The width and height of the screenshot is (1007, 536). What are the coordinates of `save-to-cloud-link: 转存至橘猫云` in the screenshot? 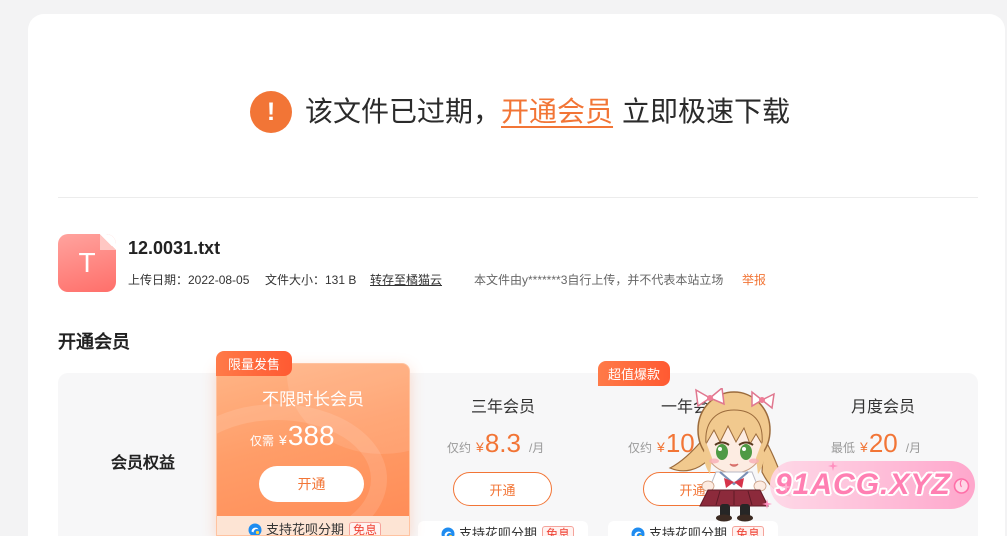 It's located at (406, 280).